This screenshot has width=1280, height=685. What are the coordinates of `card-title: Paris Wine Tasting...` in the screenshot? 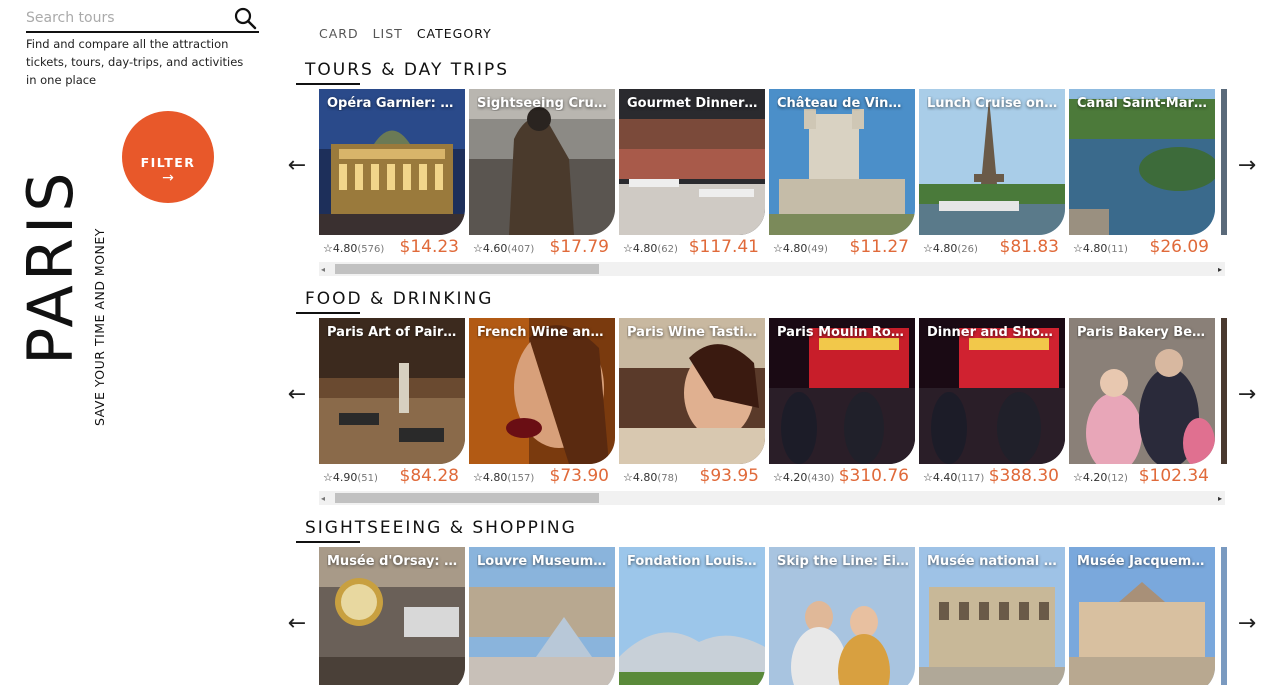 It's located at (693, 332).